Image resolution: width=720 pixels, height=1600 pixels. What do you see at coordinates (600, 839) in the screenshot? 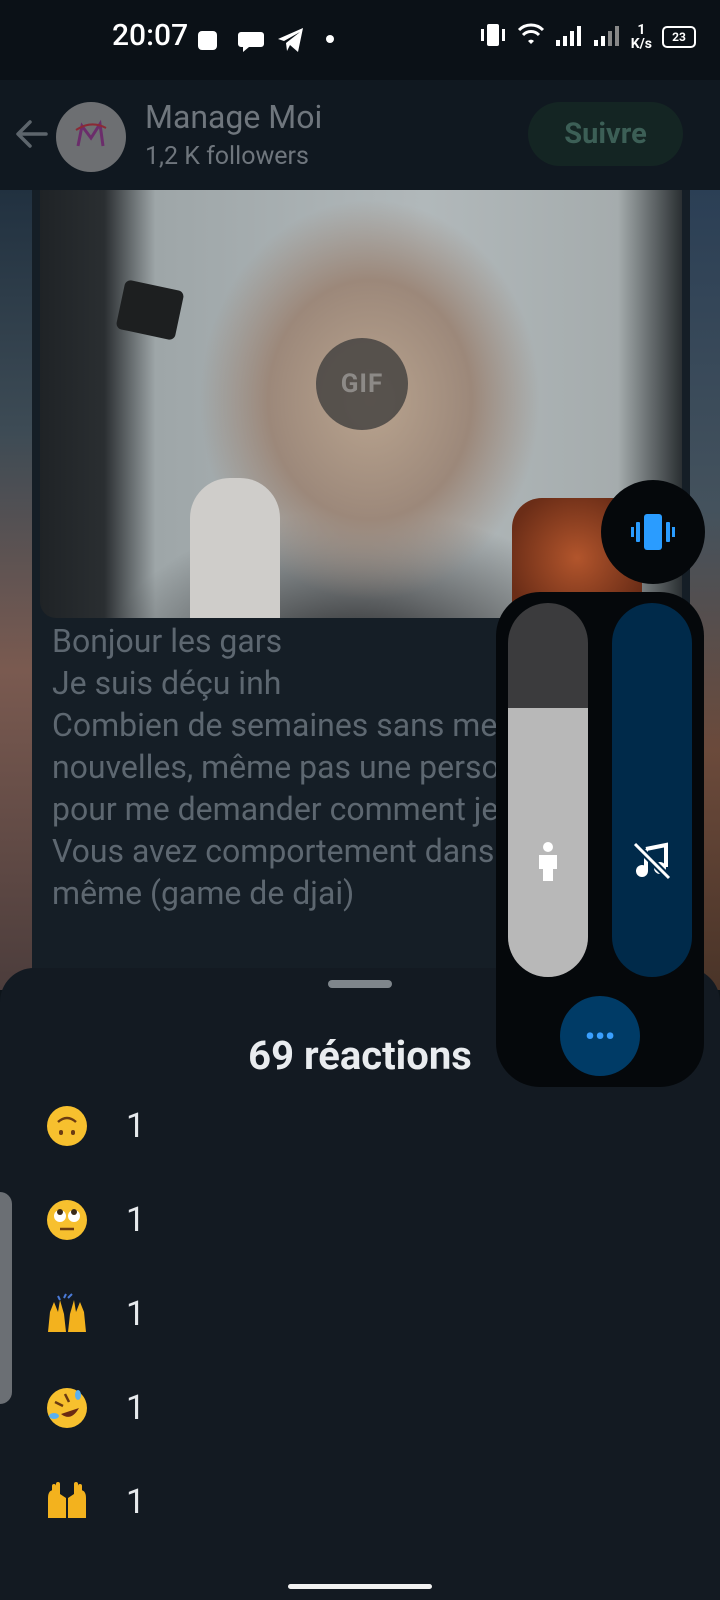
I see `volume-panel: •••` at bounding box center [600, 839].